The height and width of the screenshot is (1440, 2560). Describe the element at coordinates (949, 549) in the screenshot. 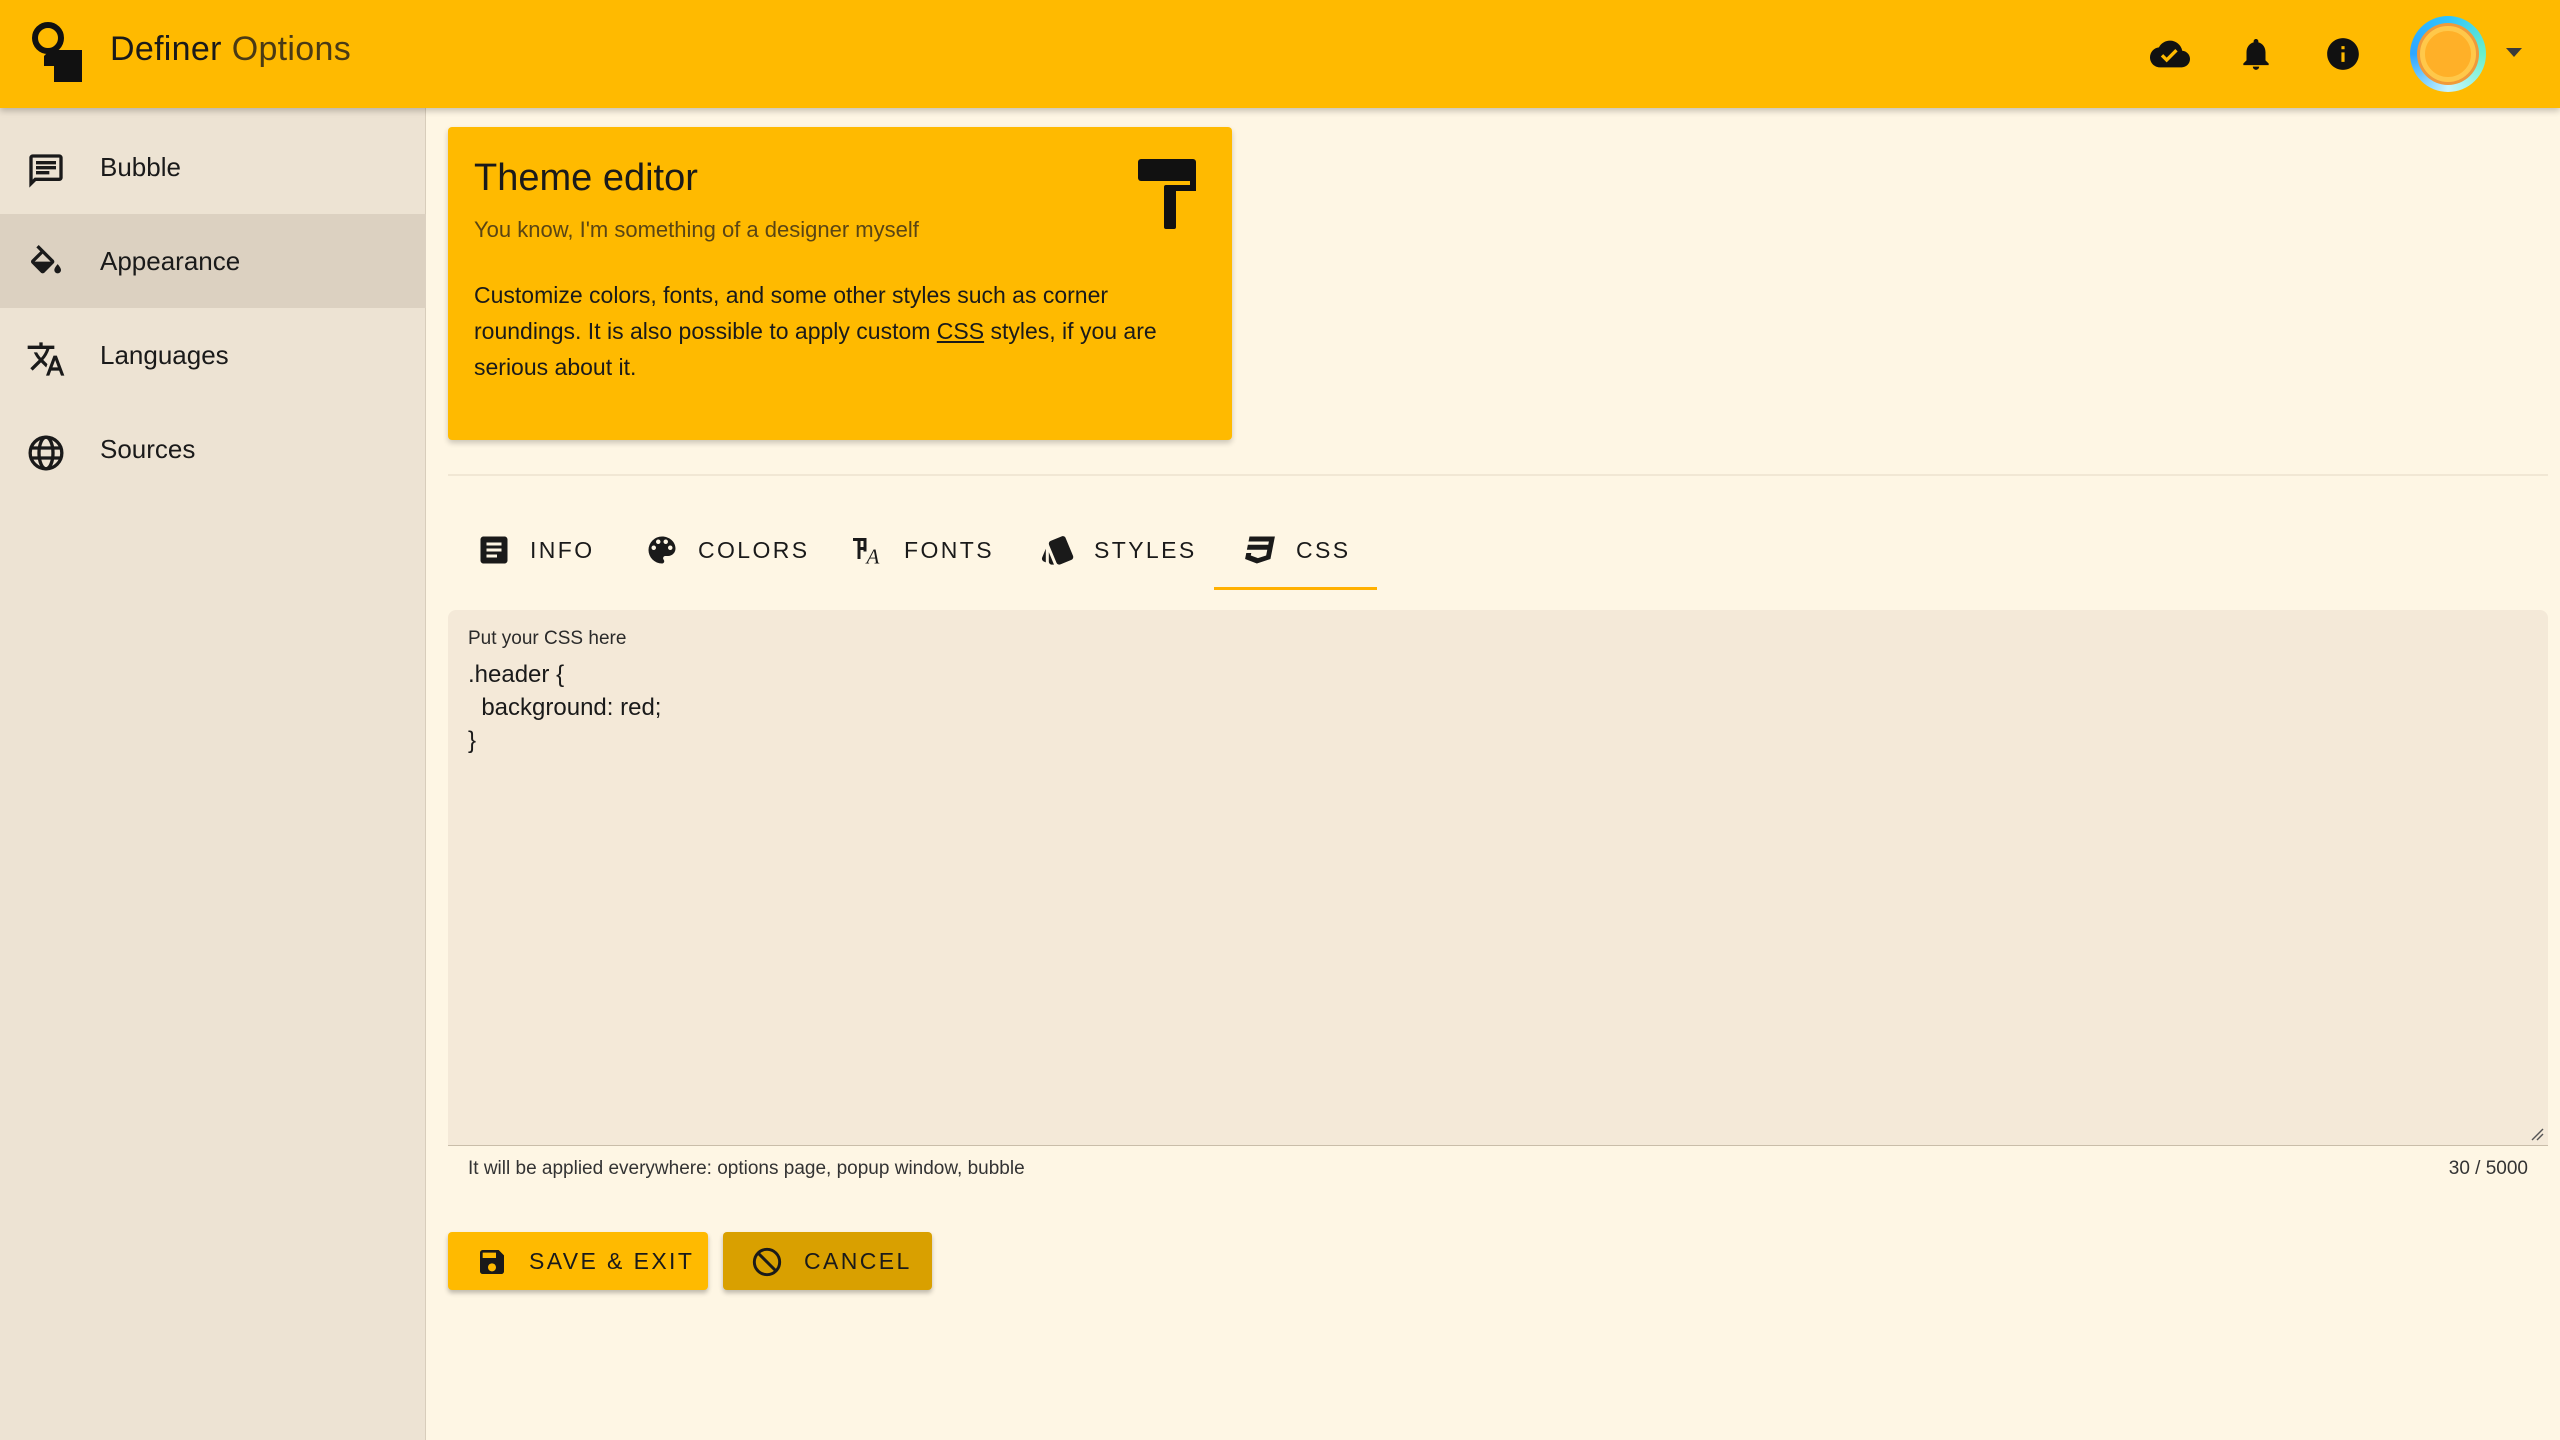

I see `tab-label: FONTS` at that location.